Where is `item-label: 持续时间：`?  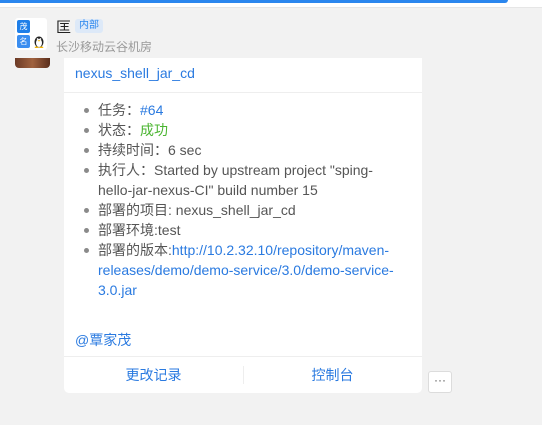
item-label: 持续时间： is located at coordinates (133, 150).